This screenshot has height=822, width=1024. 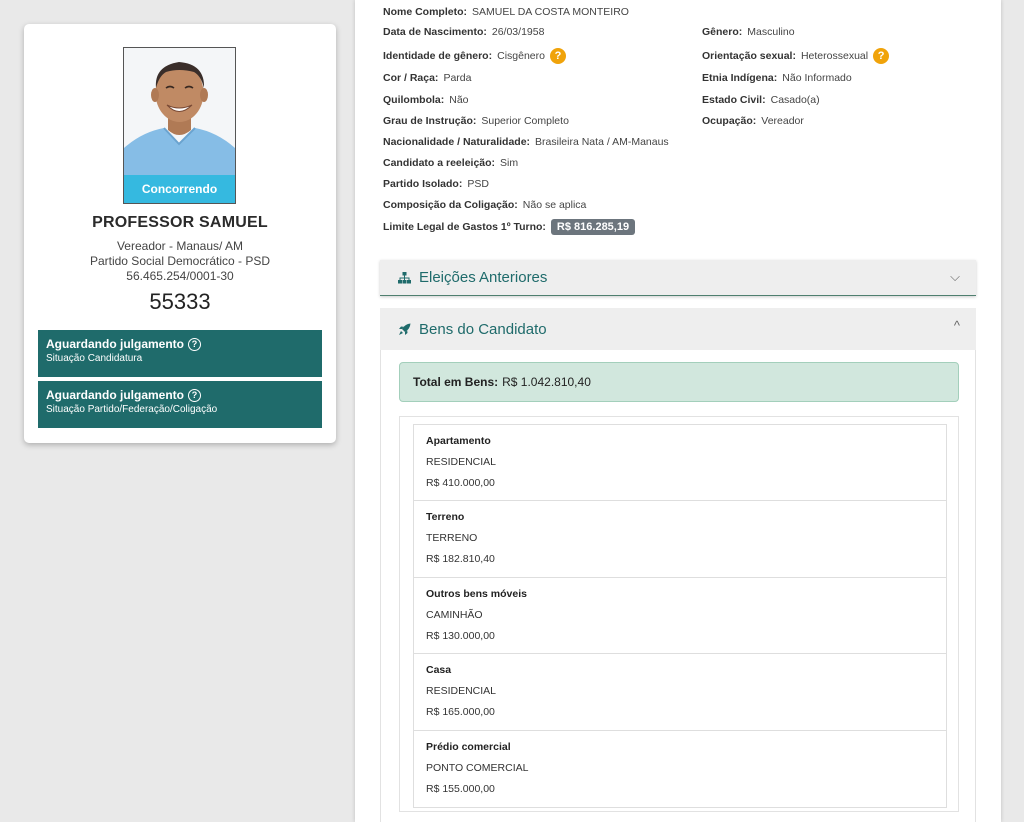 What do you see at coordinates (680, 463) in the screenshot?
I see `list-item: Apartamento RESIDENCIAL R$ 410.000,00` at bounding box center [680, 463].